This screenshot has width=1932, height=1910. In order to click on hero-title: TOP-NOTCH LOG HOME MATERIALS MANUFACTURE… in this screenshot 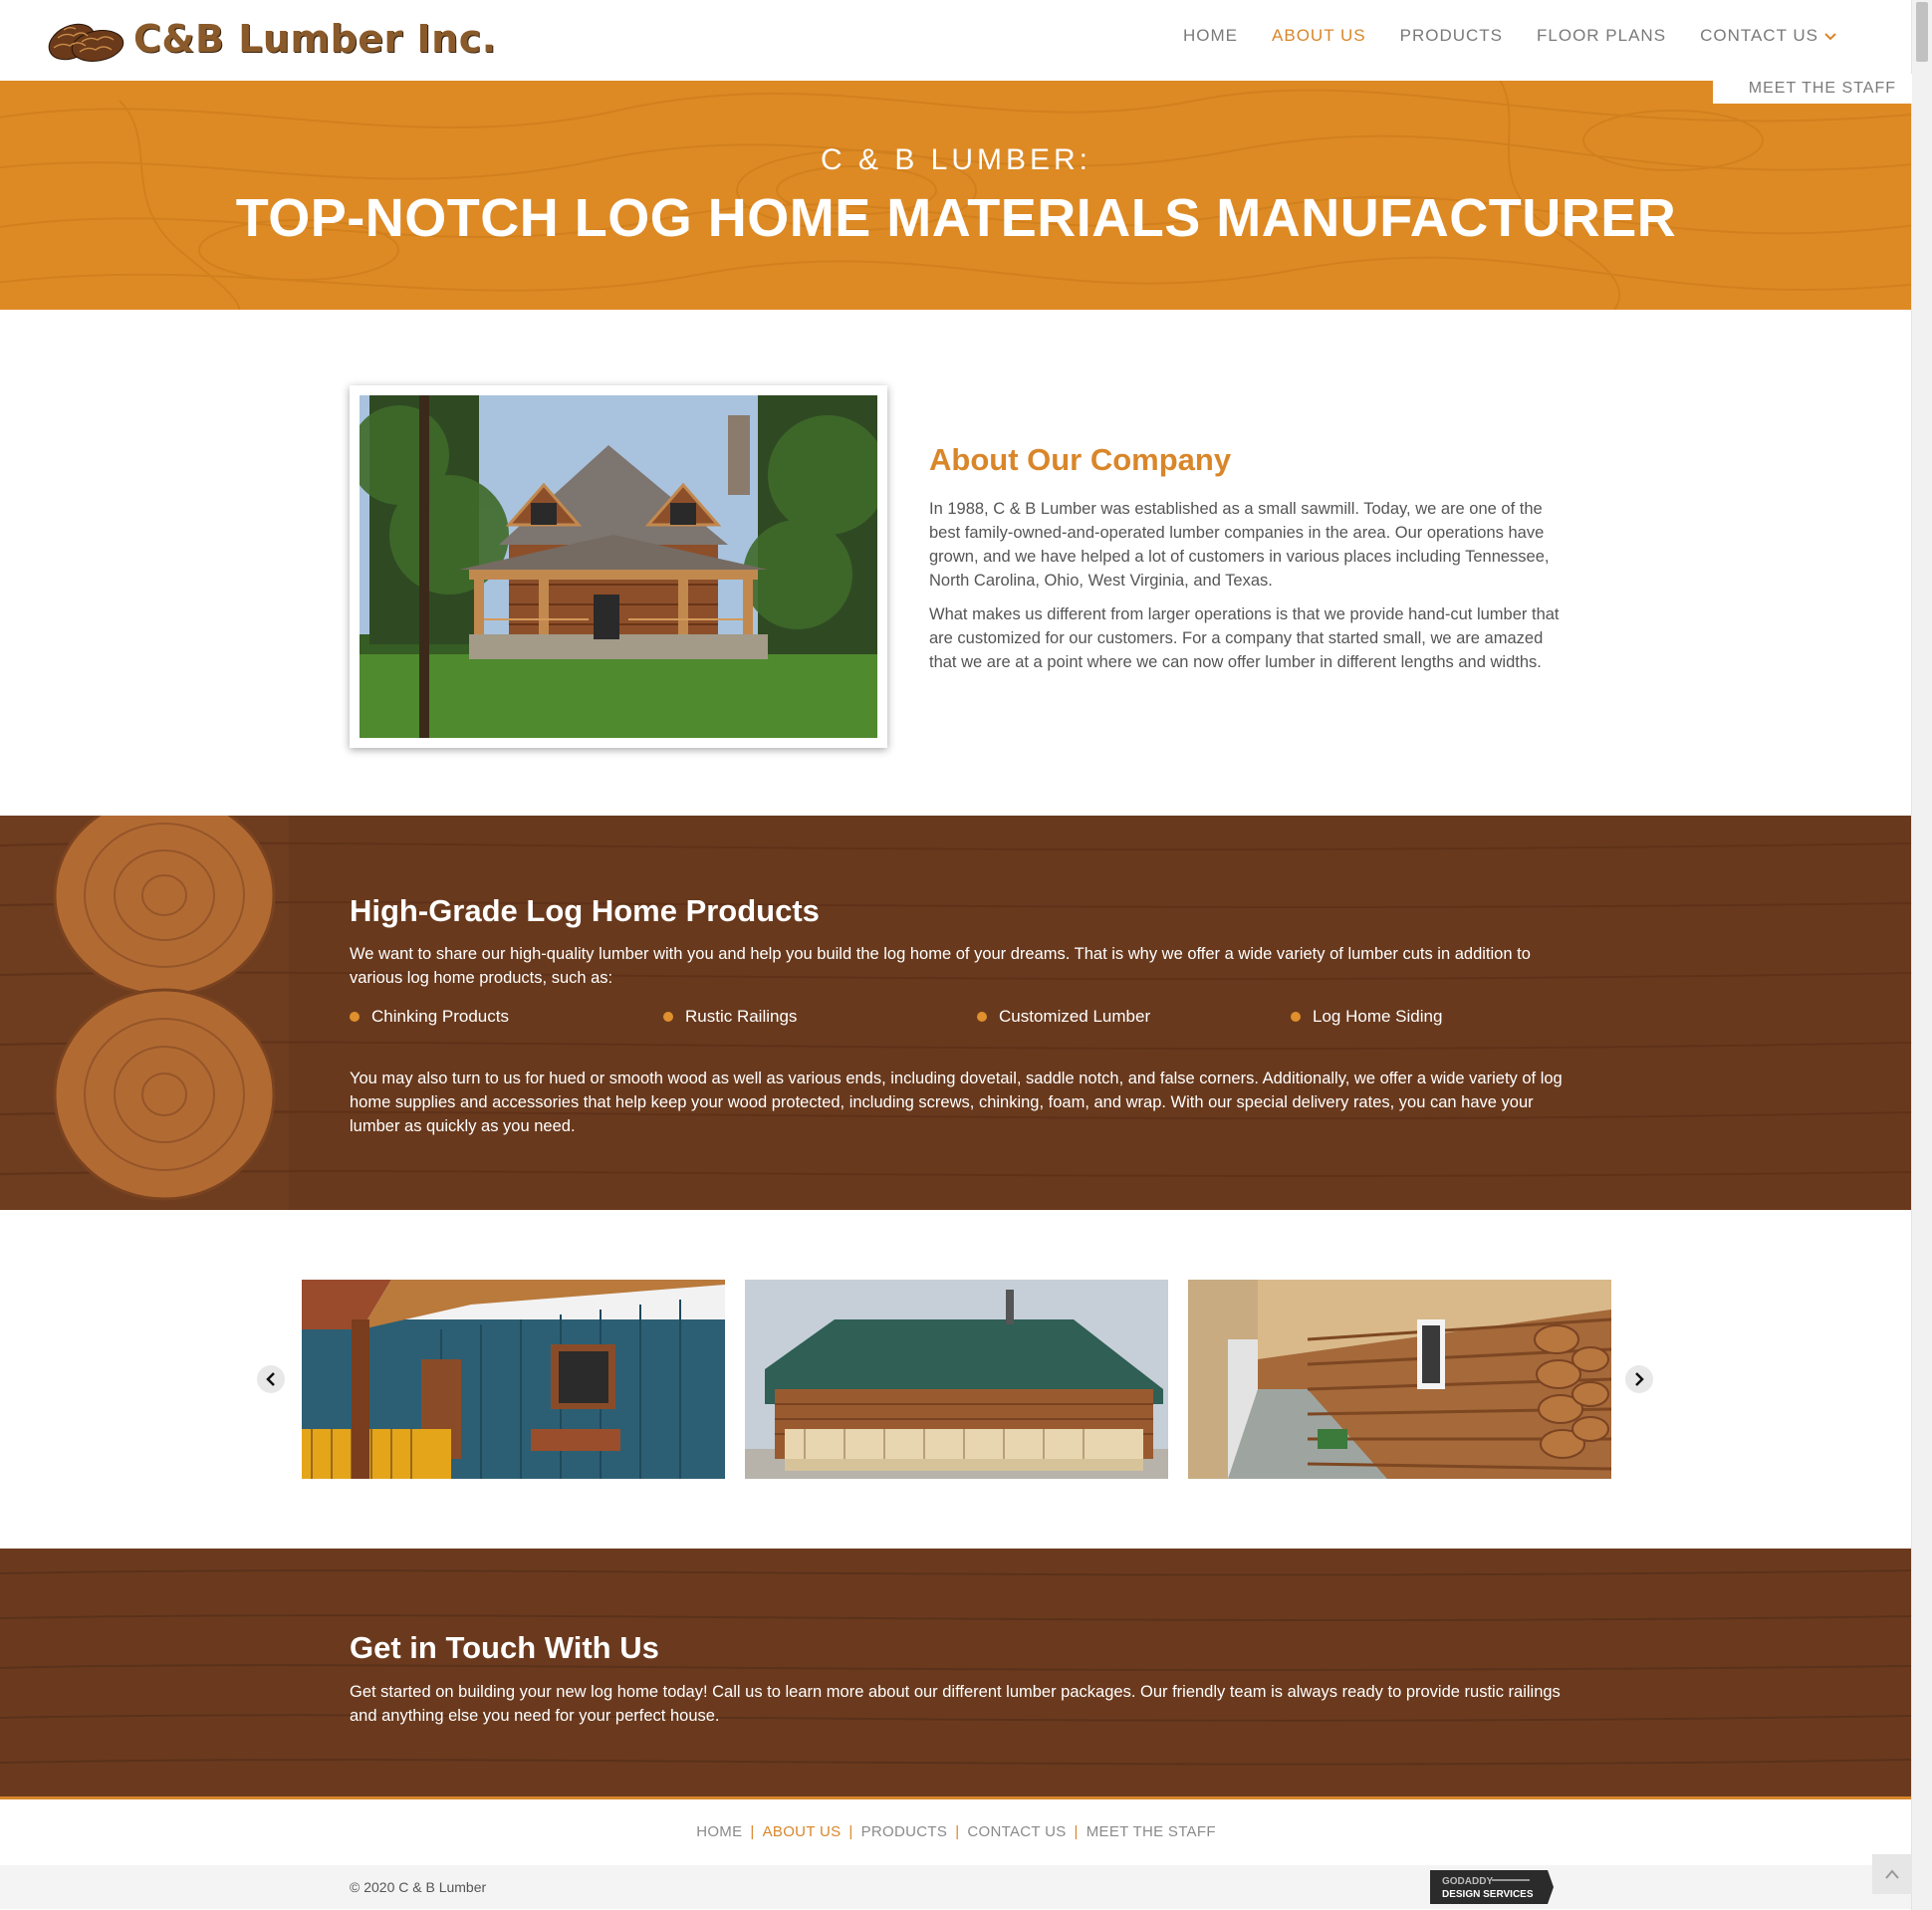, I will do `click(956, 218)`.